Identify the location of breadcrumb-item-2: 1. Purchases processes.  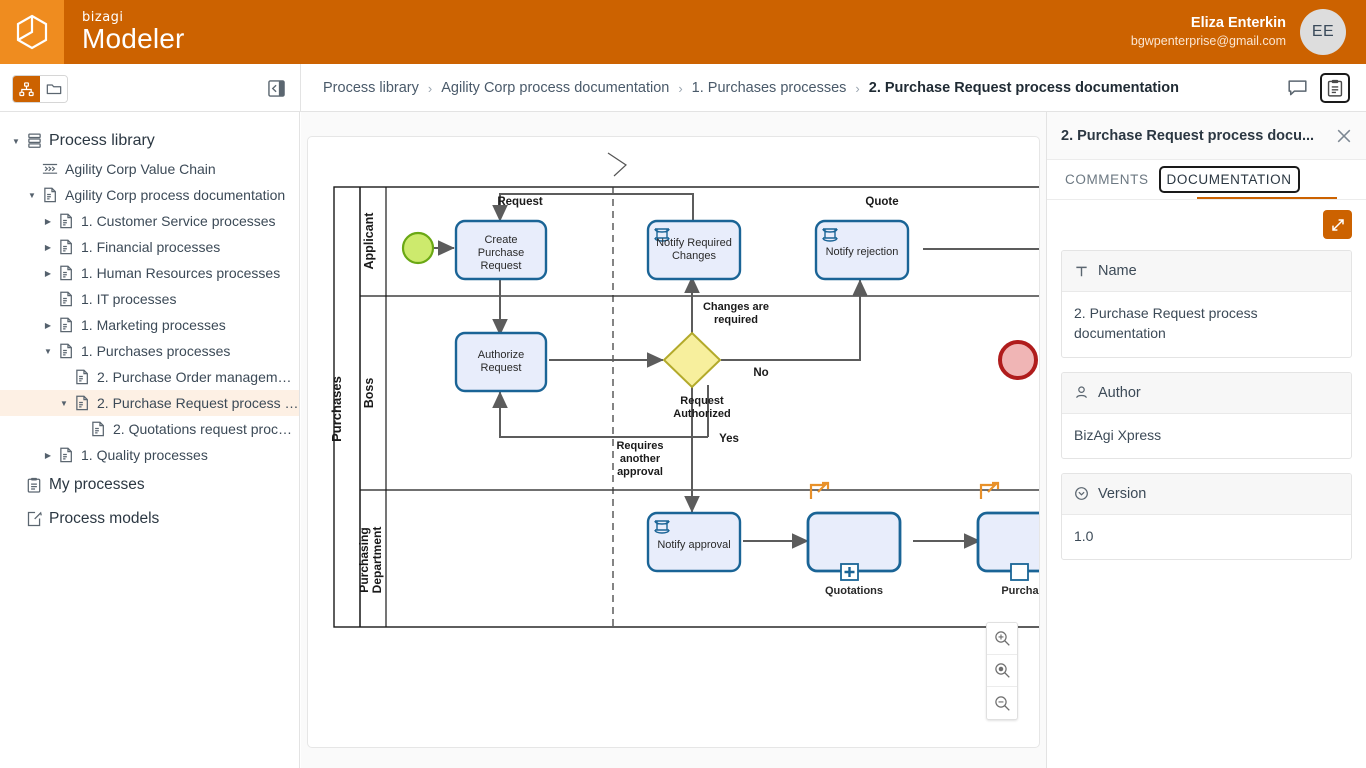
(769, 88).